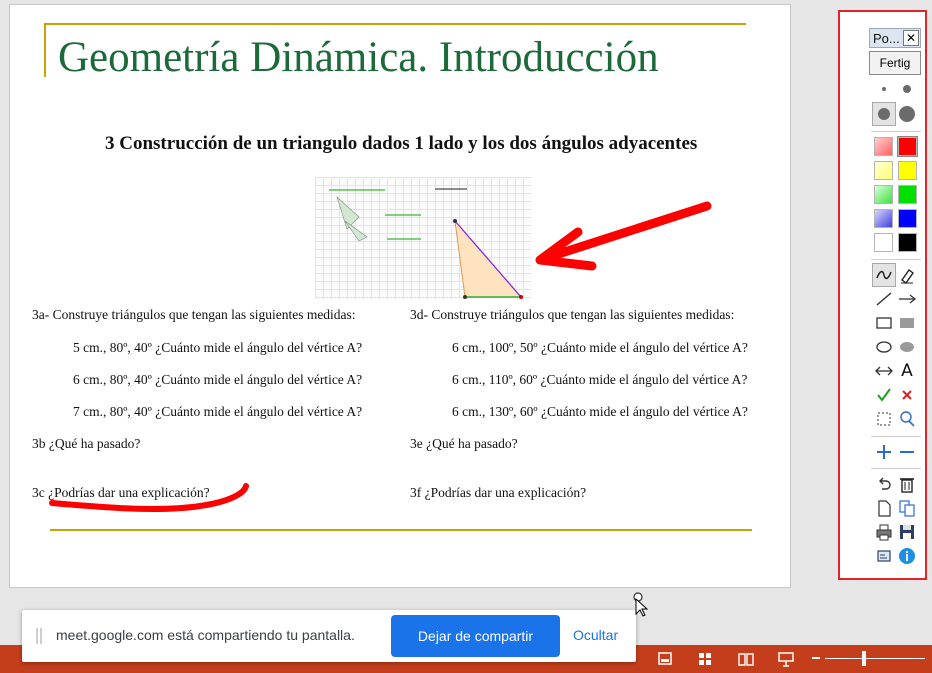 This screenshot has height=673, width=932. What do you see at coordinates (883, 242) in the screenshot?
I see `color-white` at bounding box center [883, 242].